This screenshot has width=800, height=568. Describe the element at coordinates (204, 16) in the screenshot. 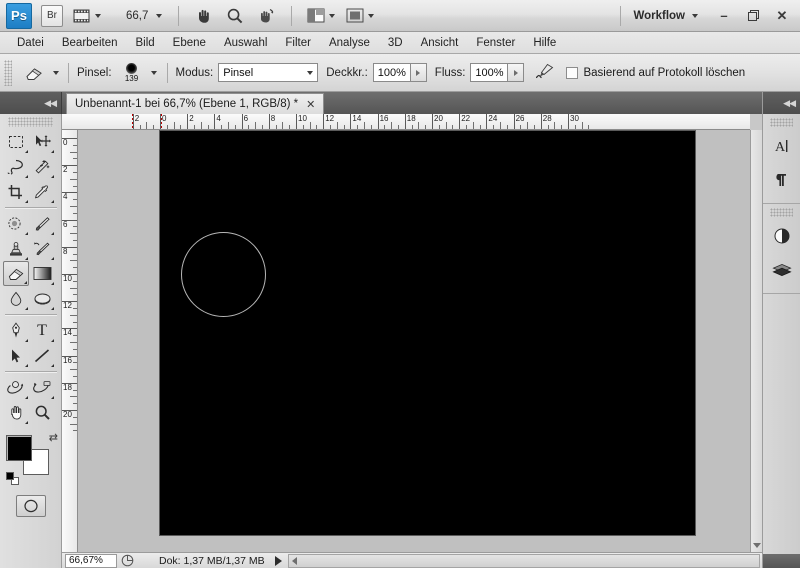

I see `hand-icon` at that location.